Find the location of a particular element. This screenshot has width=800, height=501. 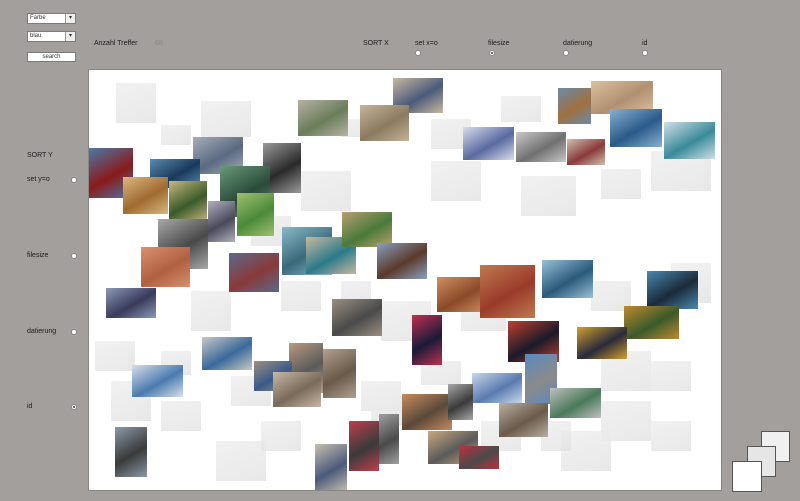

result-count-value: 68 is located at coordinates (159, 43).